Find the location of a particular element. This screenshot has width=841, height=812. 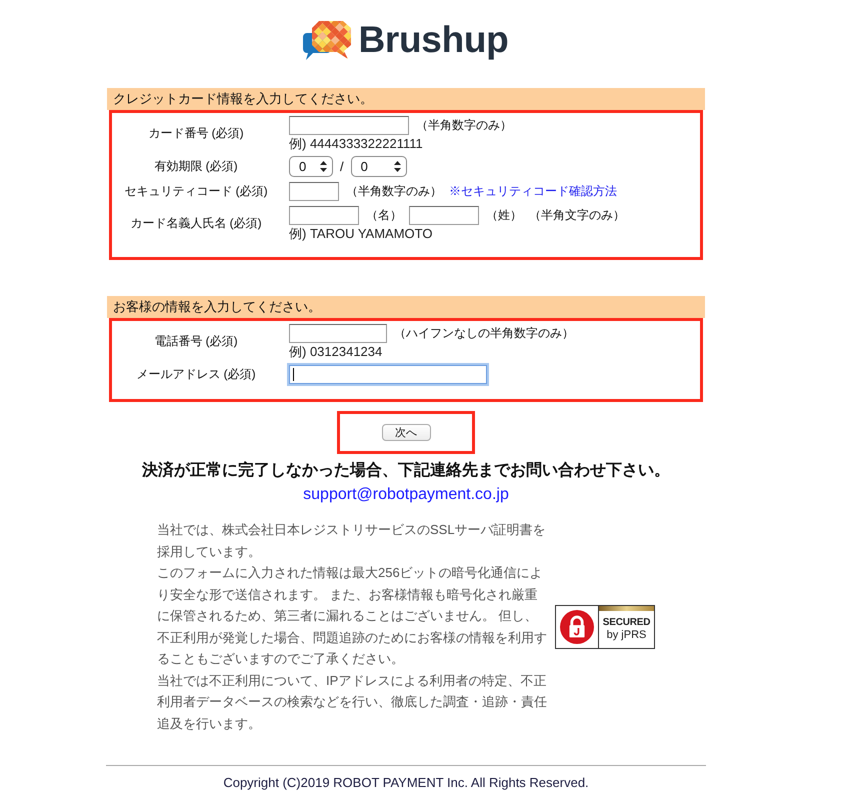

padlock-icon is located at coordinates (577, 627).